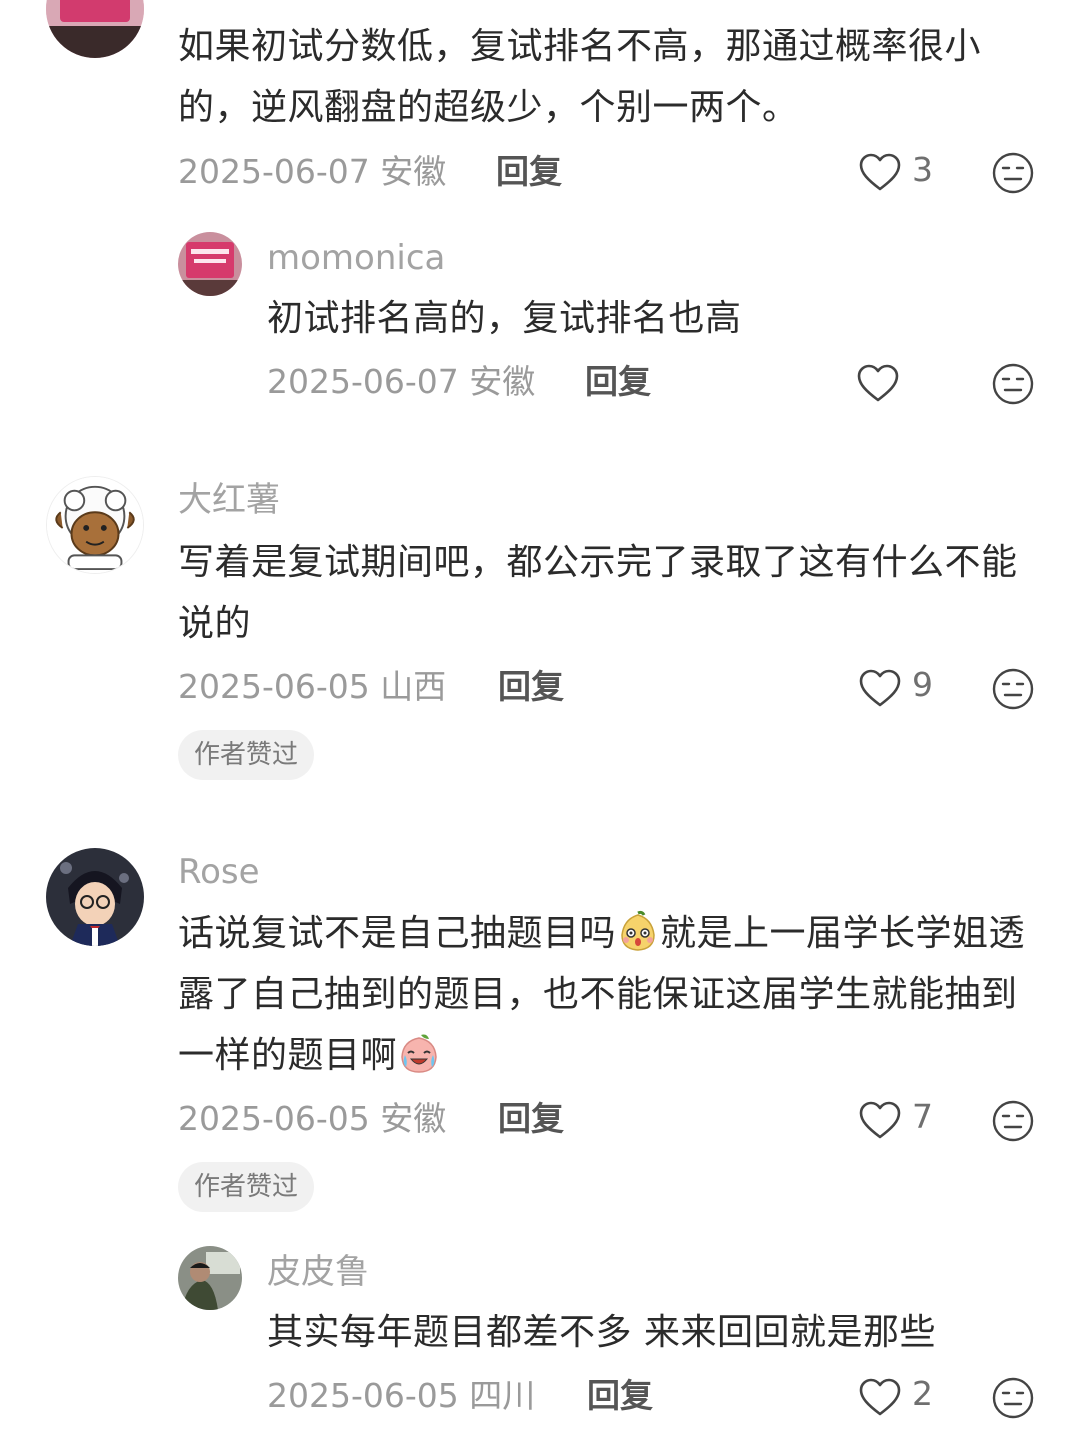  Describe the element at coordinates (504, 318) in the screenshot. I see `reply-text: 初试排名高的，复试排名也高` at that location.